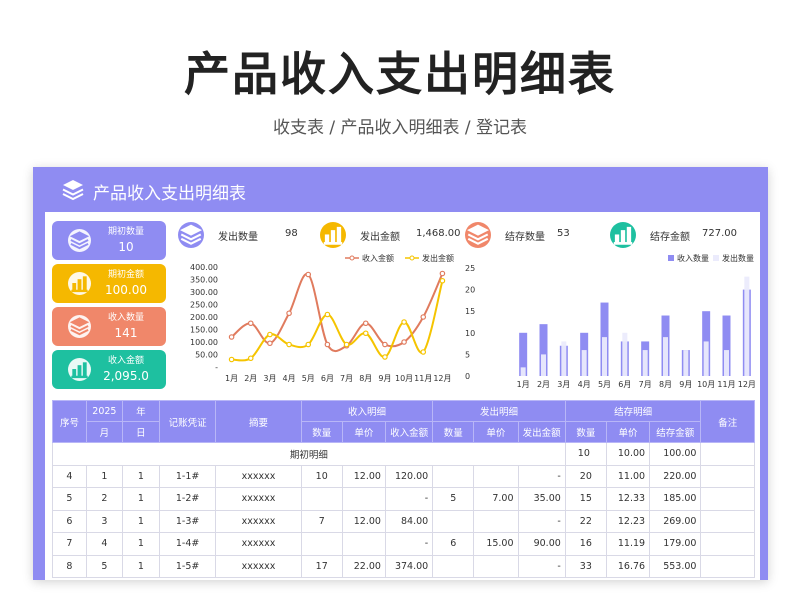  I want to click on cell-income-amount: 374.00, so click(409, 566).